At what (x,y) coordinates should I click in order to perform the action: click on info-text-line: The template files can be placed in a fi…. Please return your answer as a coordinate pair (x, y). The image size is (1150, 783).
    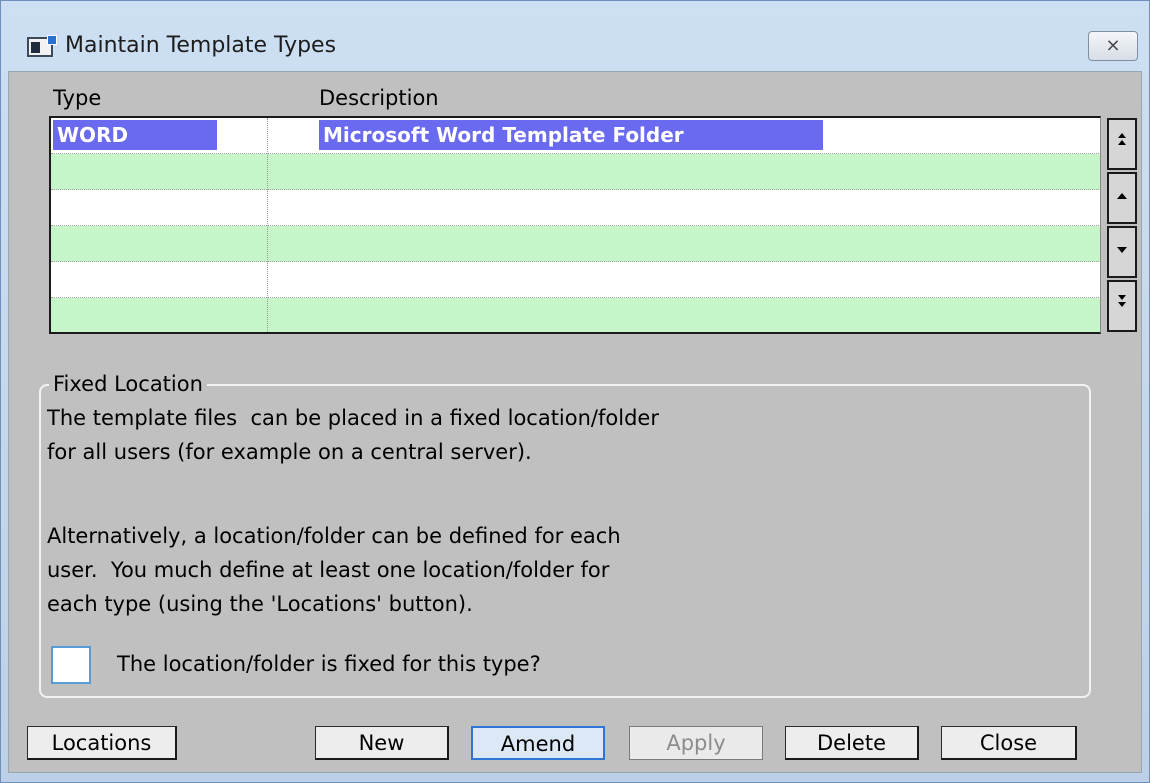
    Looking at the image, I should click on (353, 418).